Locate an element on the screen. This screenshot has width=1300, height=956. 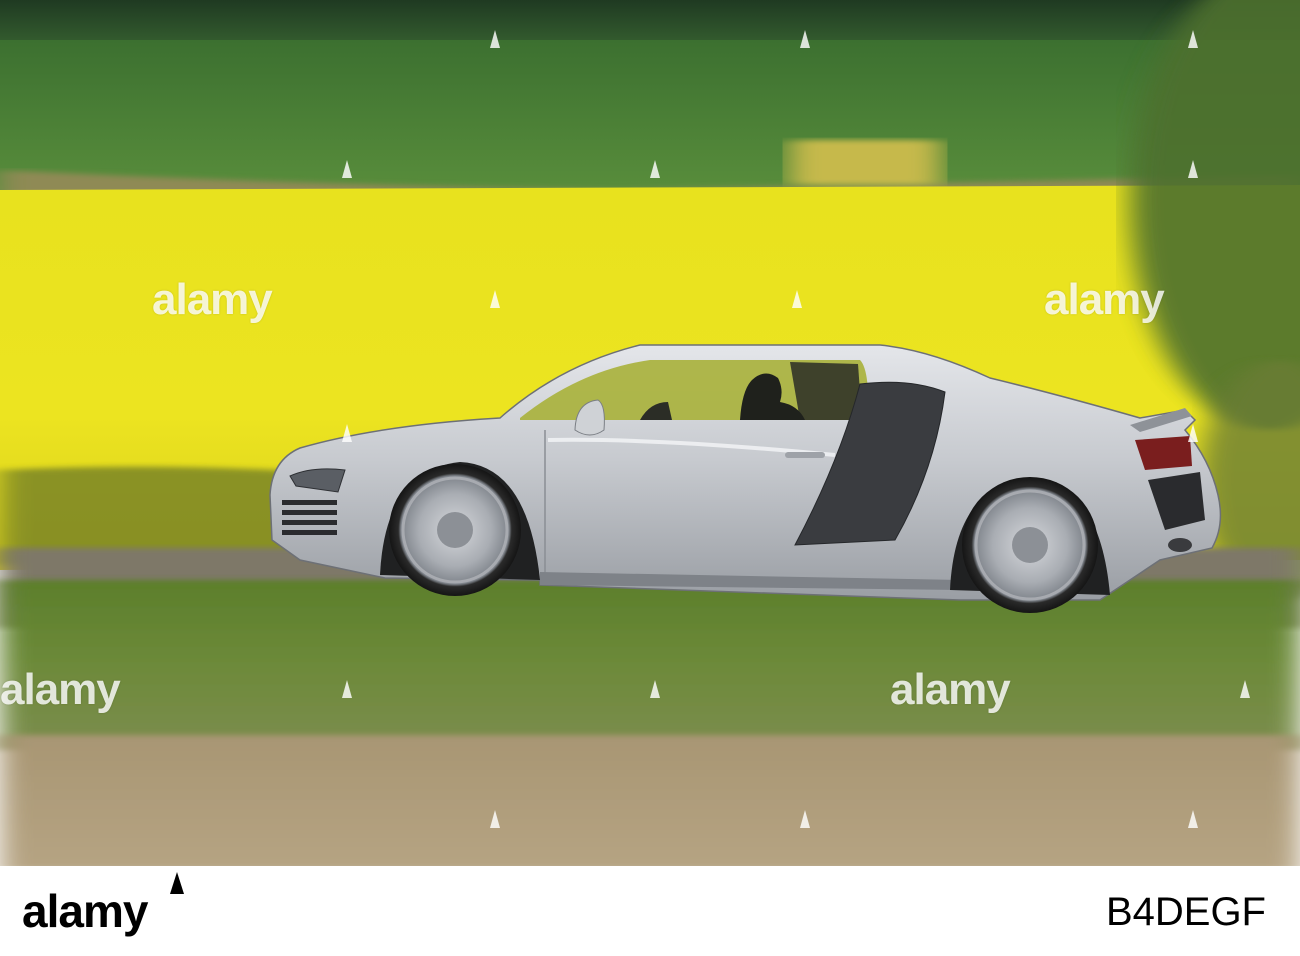
brand-logo: alamy is located at coordinates (85, 911).